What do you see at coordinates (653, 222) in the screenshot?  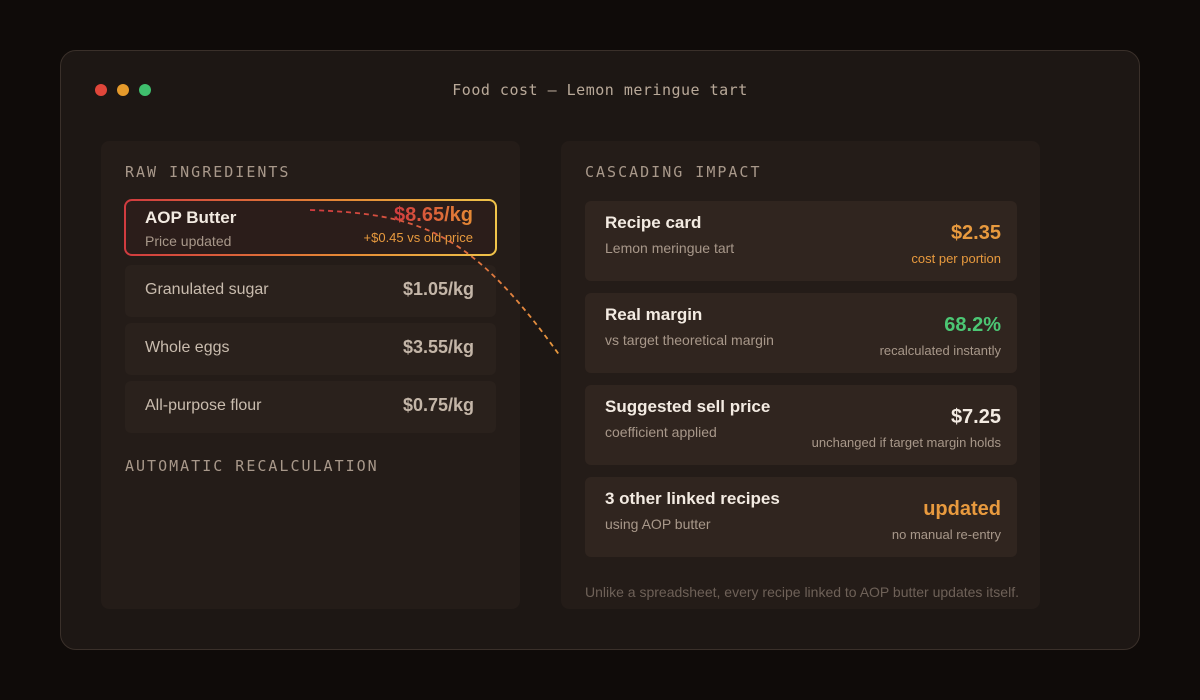 I see `card-title: Recipe card` at bounding box center [653, 222].